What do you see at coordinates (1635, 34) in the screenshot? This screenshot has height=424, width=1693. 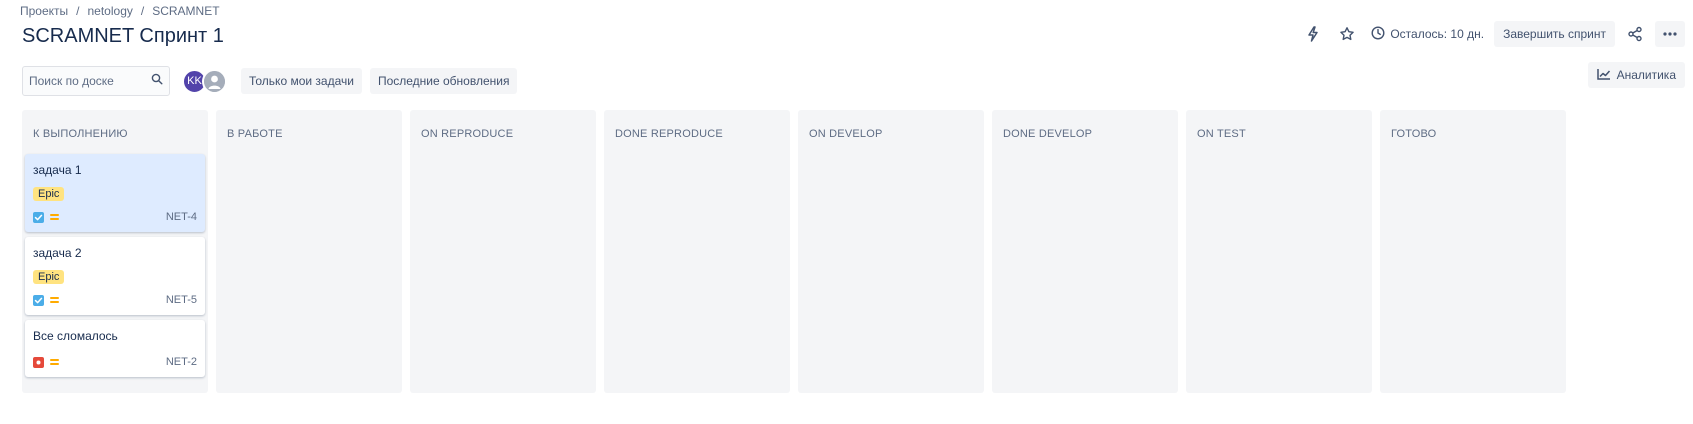 I see `share-icon` at bounding box center [1635, 34].